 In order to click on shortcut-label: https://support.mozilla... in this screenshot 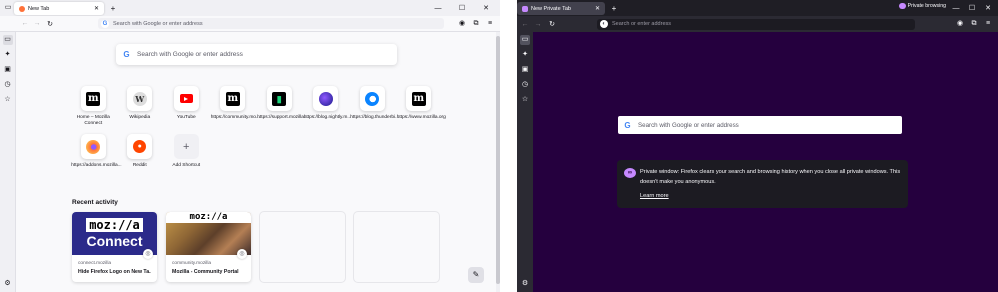, I will do `click(282, 117)`.